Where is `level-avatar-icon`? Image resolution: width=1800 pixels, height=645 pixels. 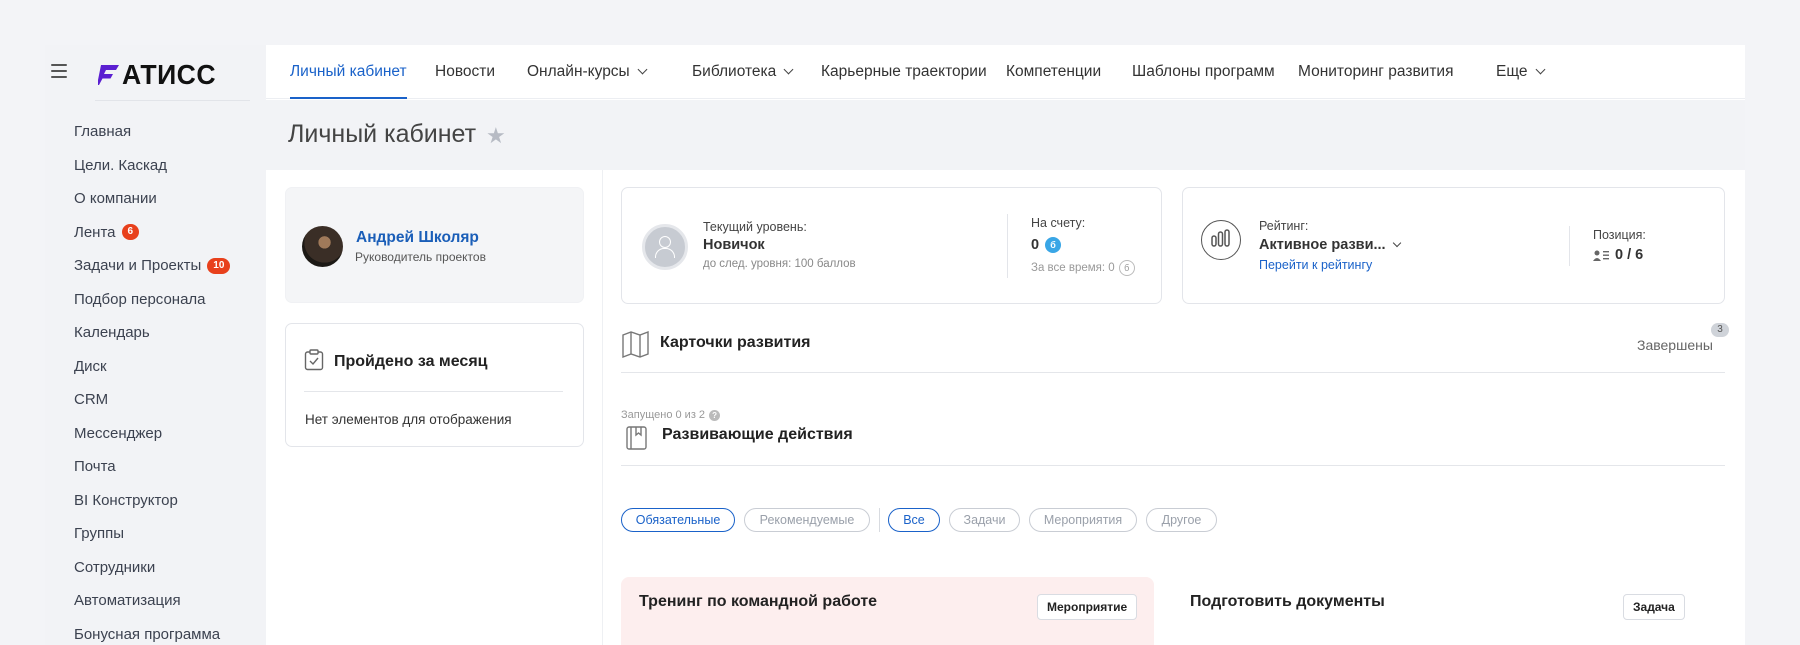 level-avatar-icon is located at coordinates (665, 247).